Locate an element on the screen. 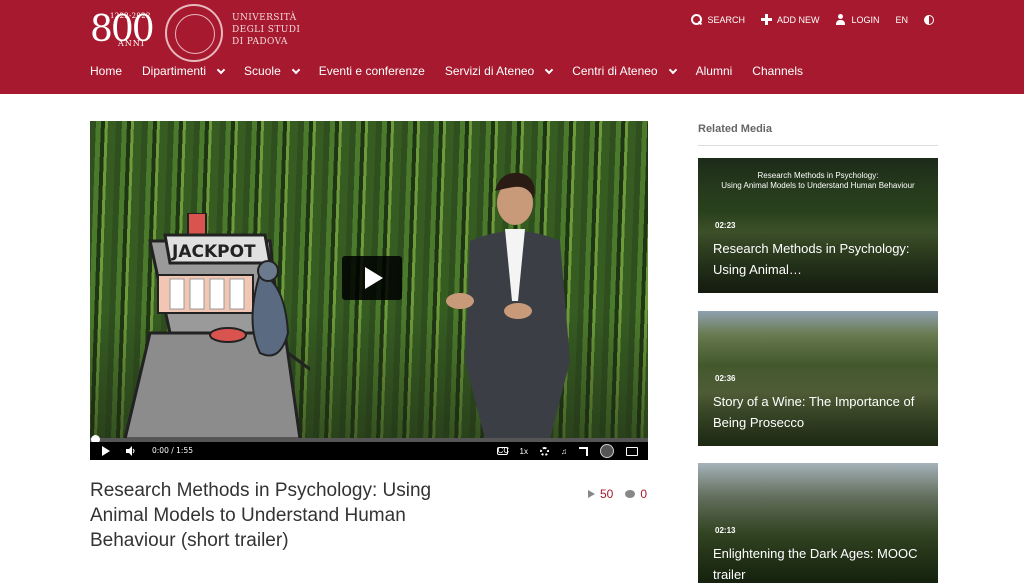 The image size is (1024, 583). nav-item-home: Home is located at coordinates (106, 71).